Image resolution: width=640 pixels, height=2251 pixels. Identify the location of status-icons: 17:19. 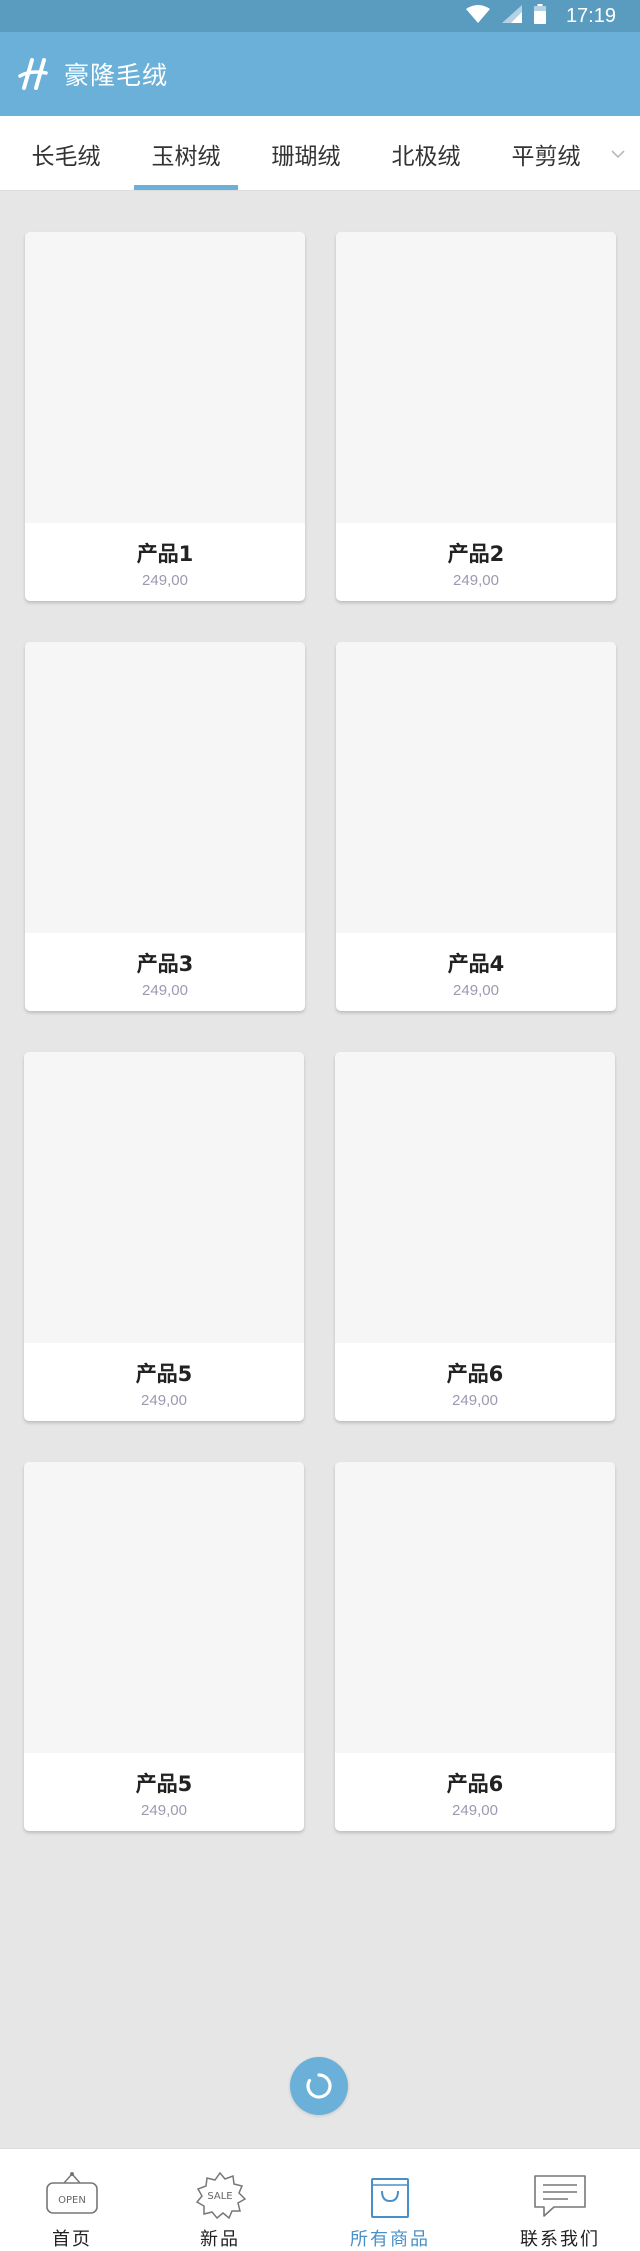
(540, 16).